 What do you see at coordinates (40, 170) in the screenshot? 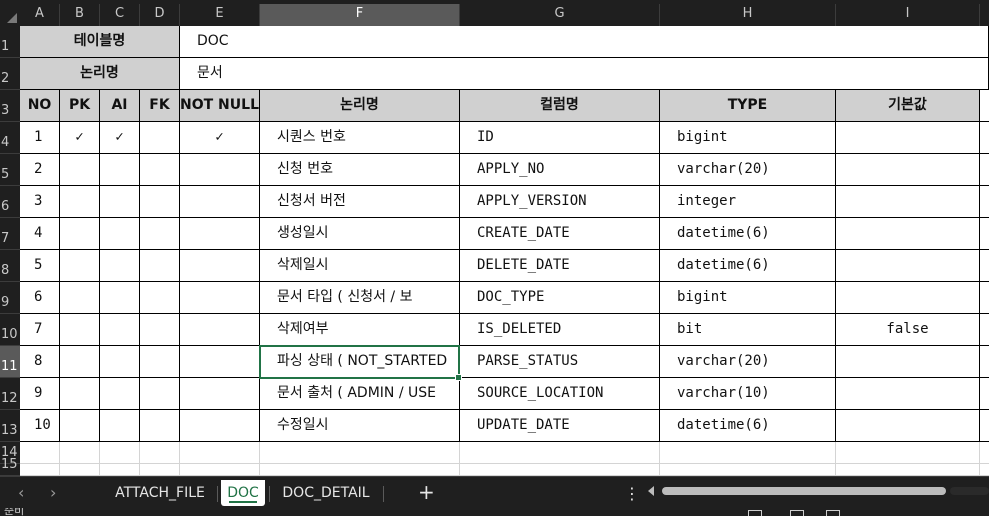
I see `table-cell-no: 2` at bounding box center [40, 170].